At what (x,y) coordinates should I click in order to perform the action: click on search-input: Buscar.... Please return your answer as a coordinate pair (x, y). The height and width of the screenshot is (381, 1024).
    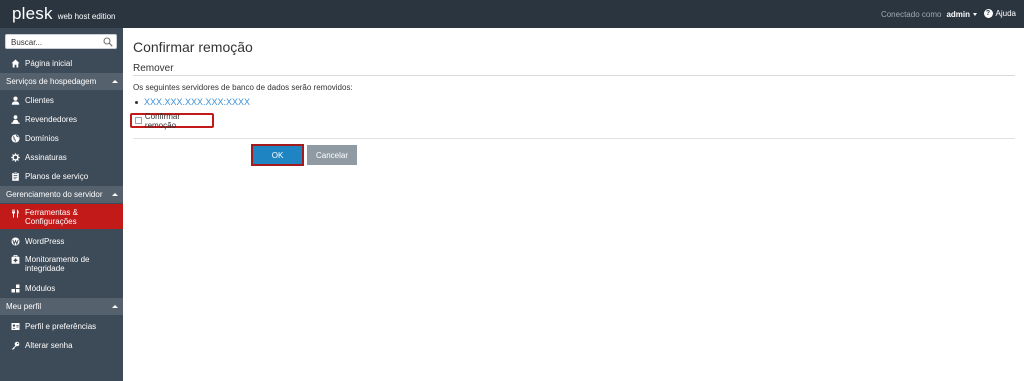
    Looking at the image, I should click on (61, 41).